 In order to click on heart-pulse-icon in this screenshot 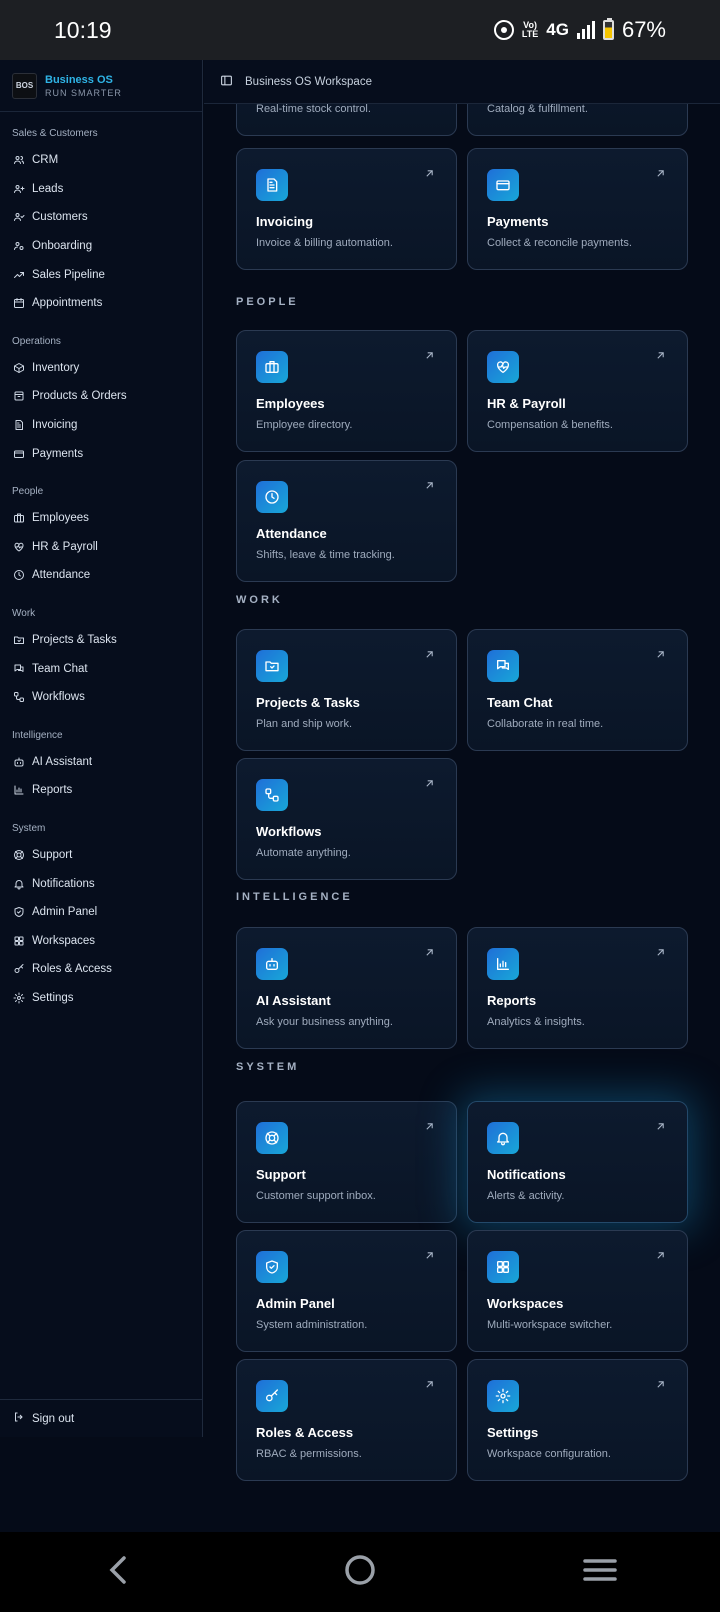, I will do `click(503, 367)`.